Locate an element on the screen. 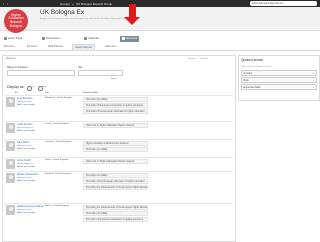 This screenshot has height=242, width=320. subnav-all-users: All users is located at coordinates (32, 47).